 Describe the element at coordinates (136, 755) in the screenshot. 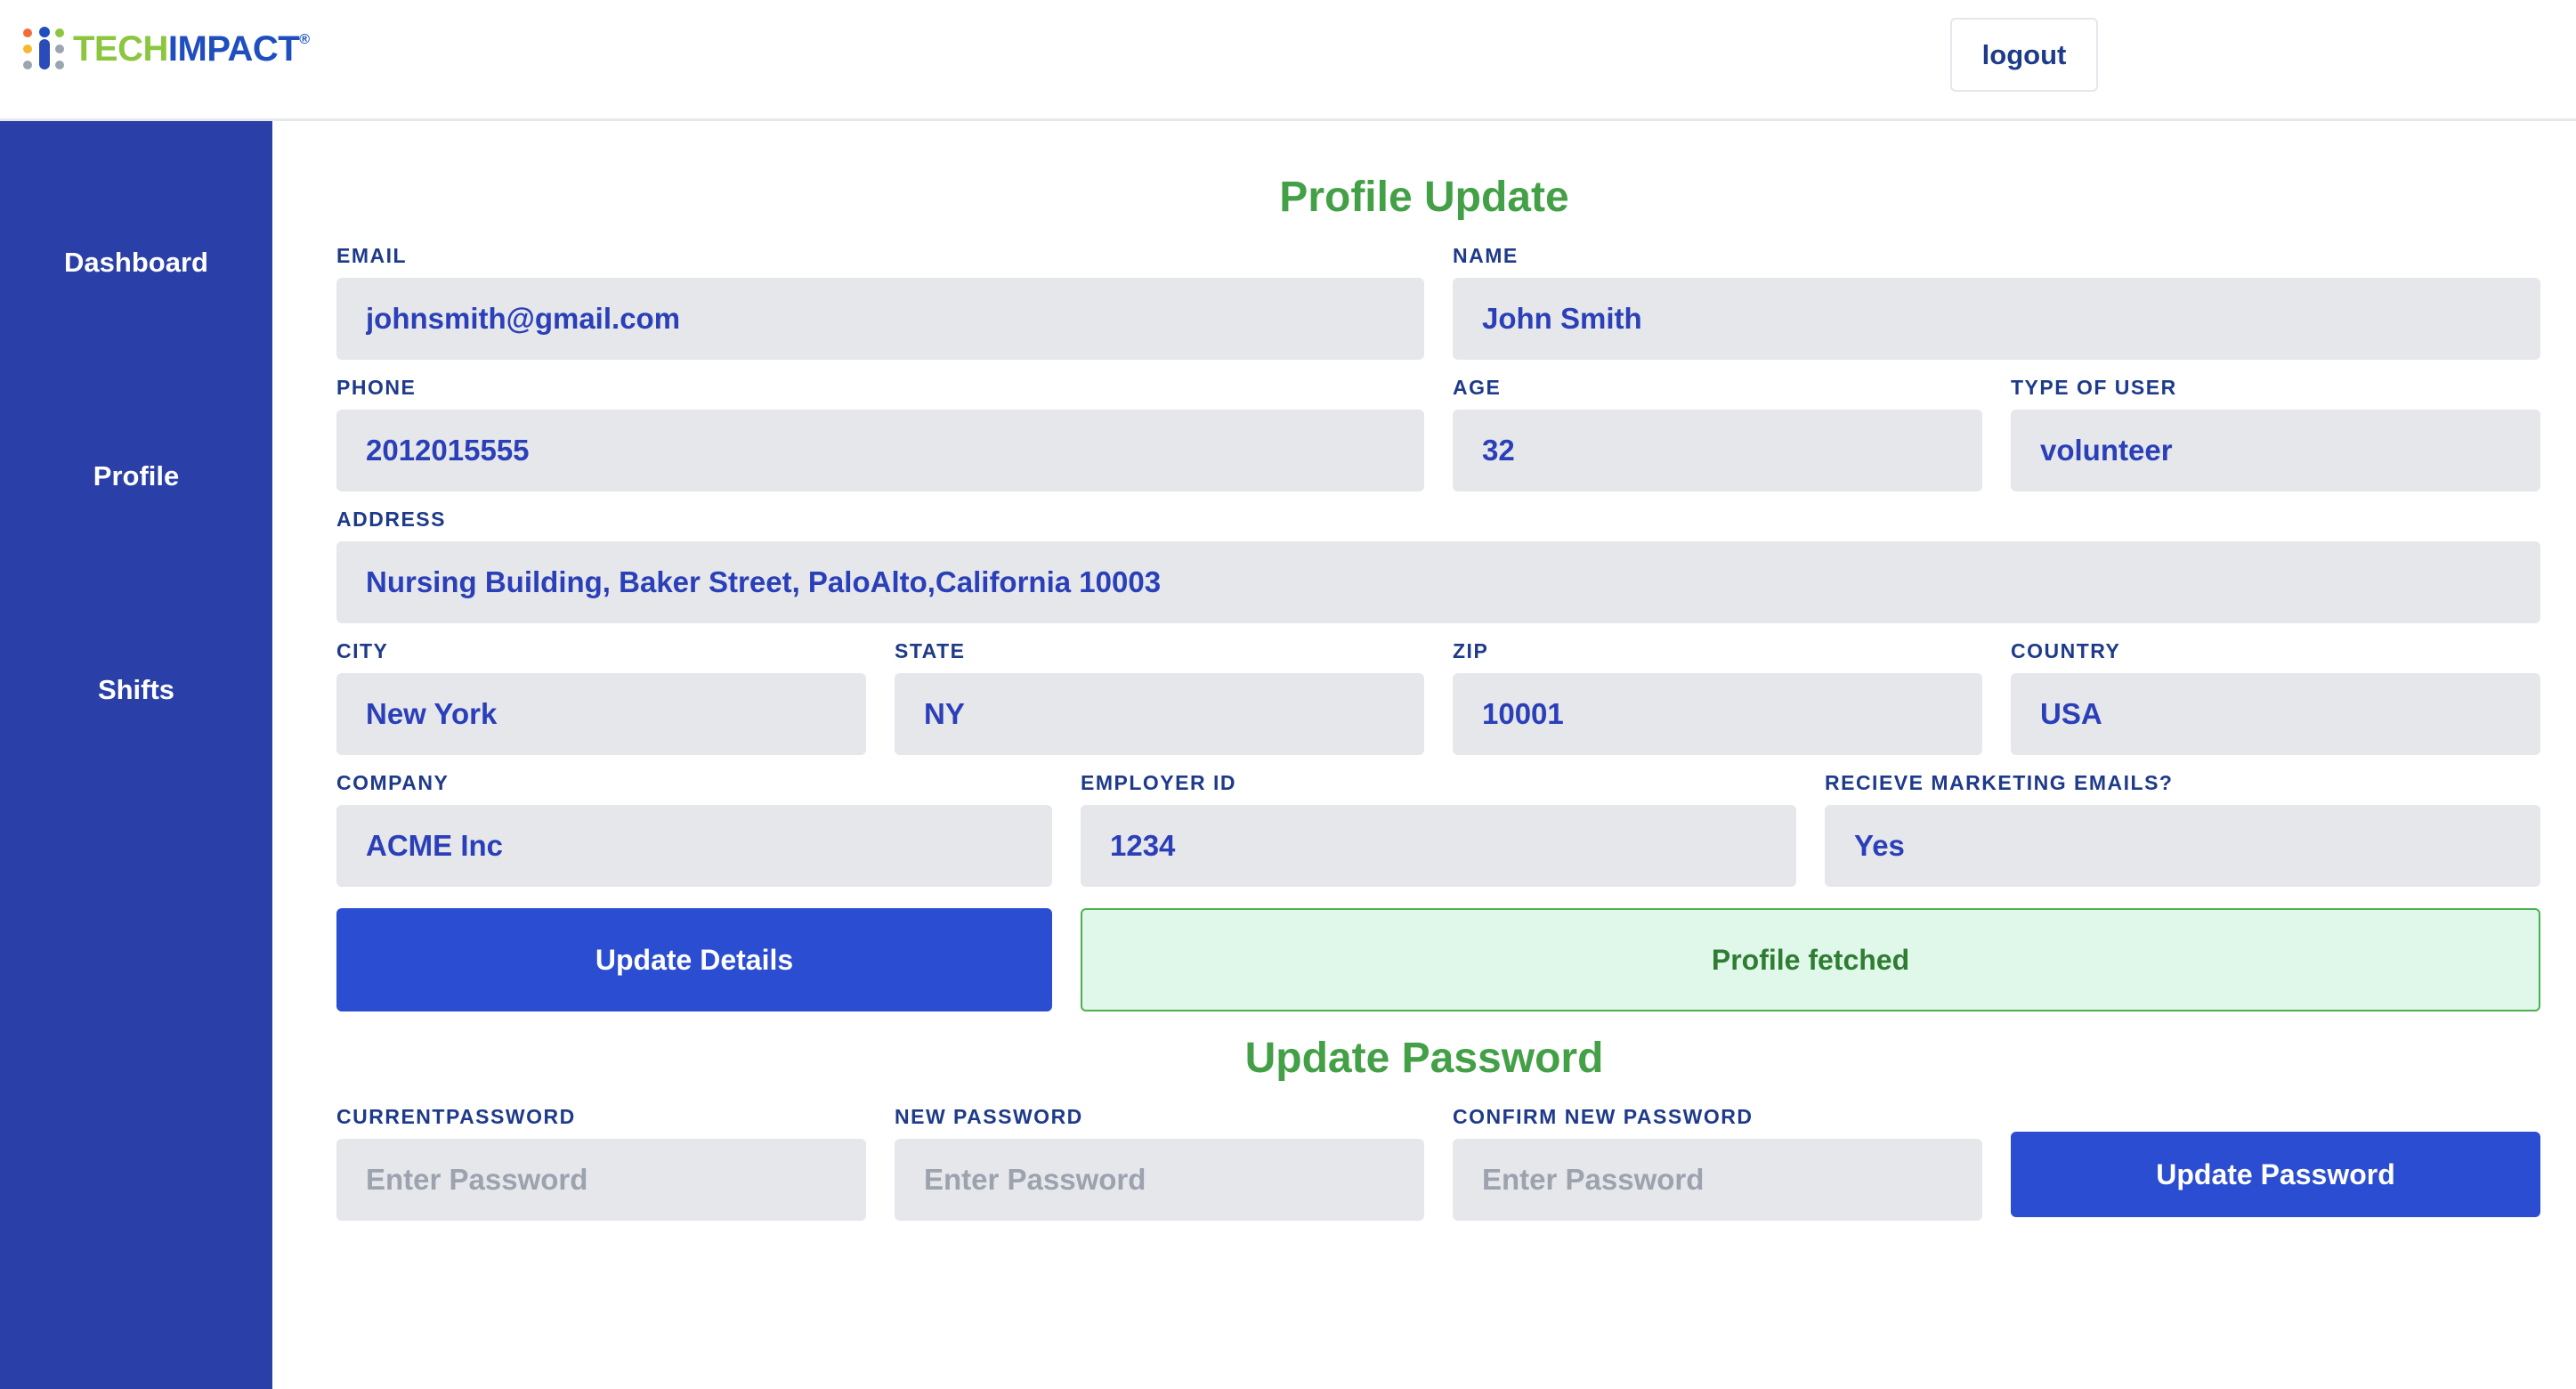

I see `sidebar: Dashboard Profile Shifts` at that location.